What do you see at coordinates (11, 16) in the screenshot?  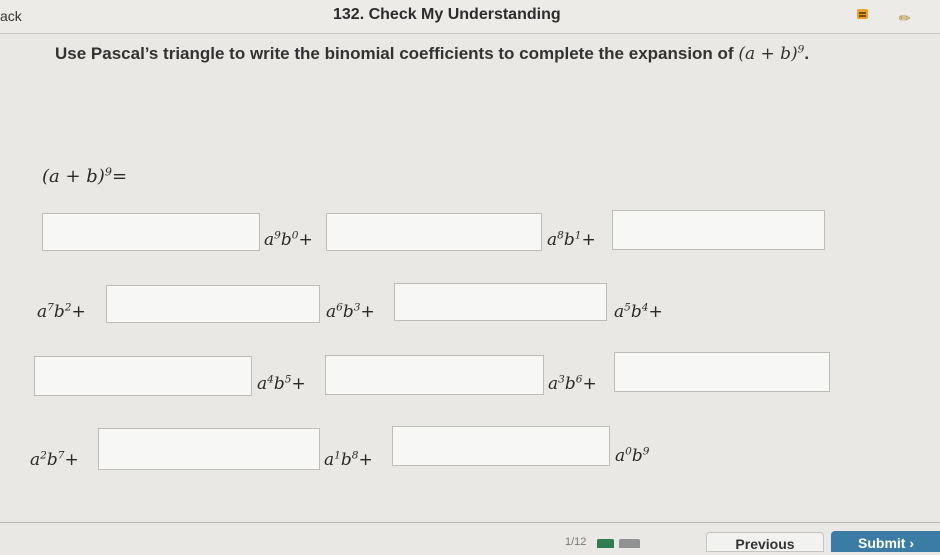 I see `back-link: ack` at bounding box center [11, 16].